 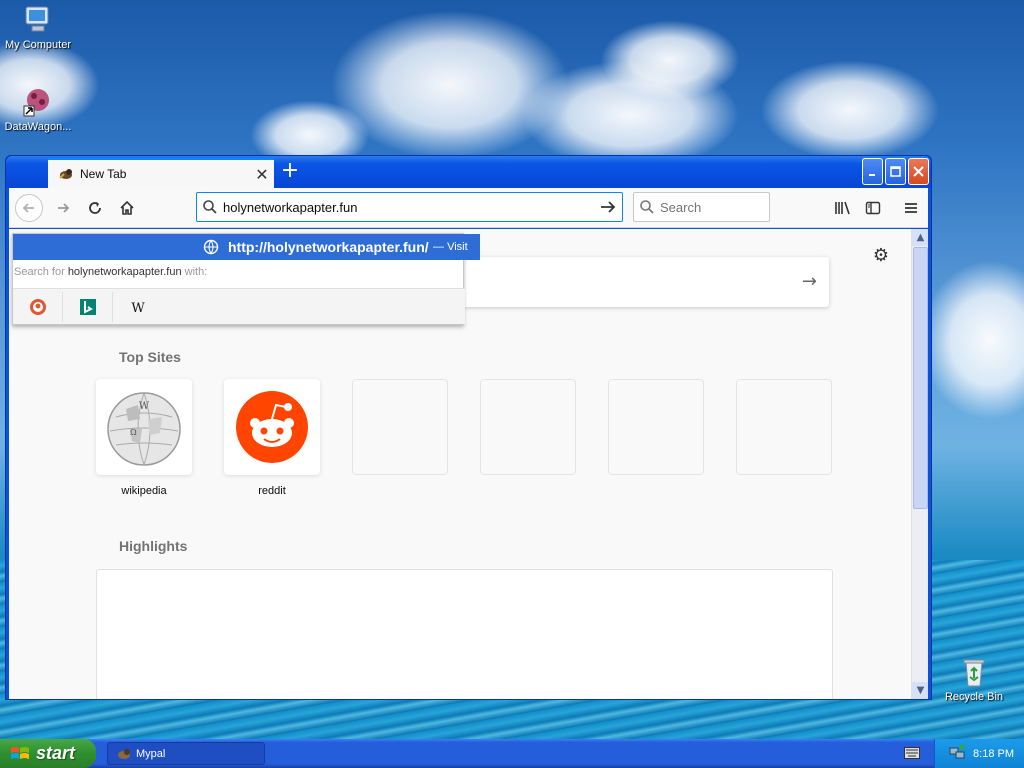 I want to click on forward-arrow-icon, so click(x=64, y=208).